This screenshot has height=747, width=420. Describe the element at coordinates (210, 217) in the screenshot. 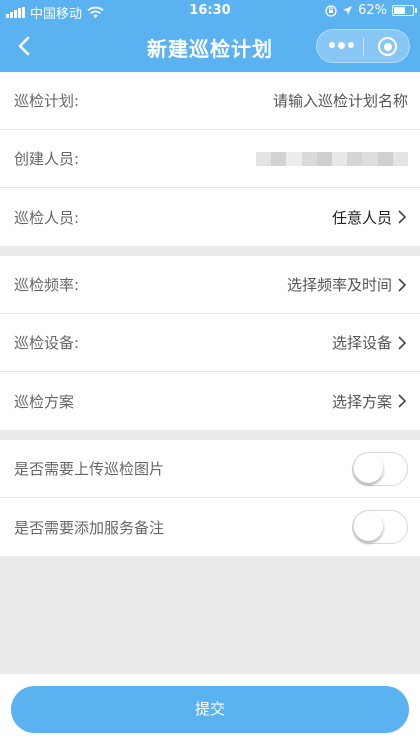

I see `inspector-row: 巡检人员: 任意人员` at that location.